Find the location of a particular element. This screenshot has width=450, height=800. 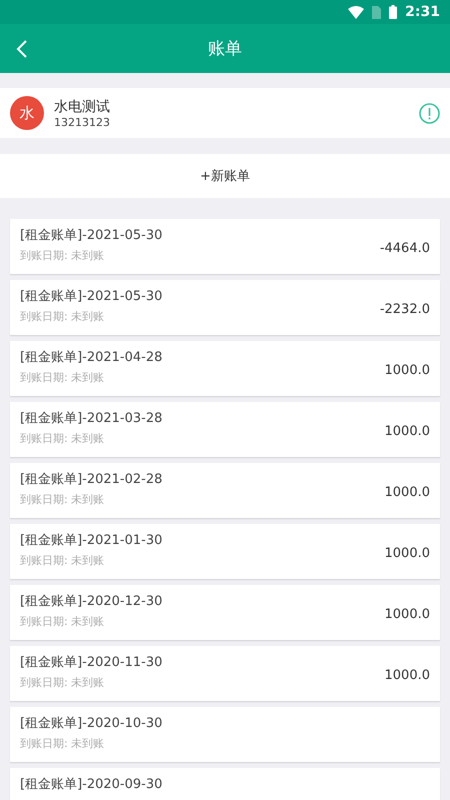

status-time: 2:31 is located at coordinates (422, 12).